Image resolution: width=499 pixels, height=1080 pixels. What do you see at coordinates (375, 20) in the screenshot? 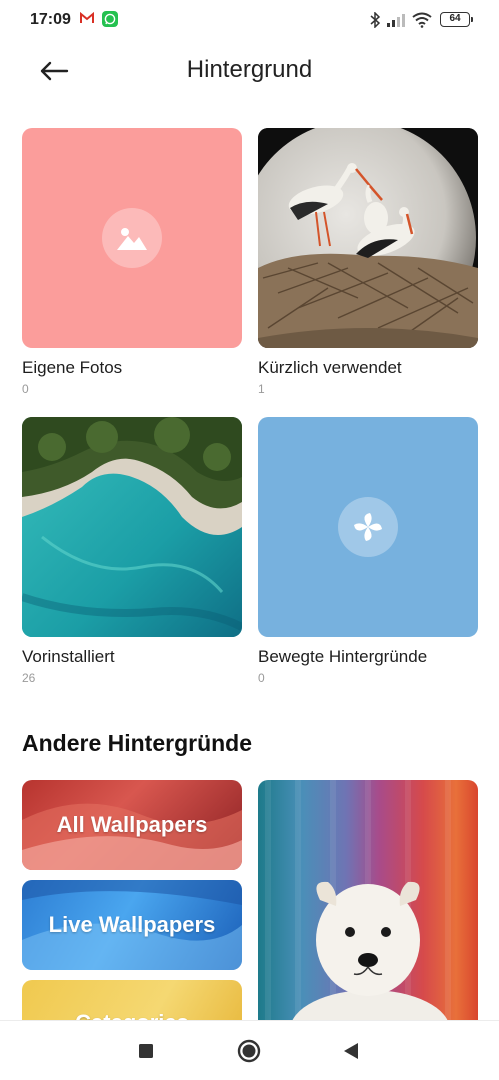
I see `bluetooth-icon` at bounding box center [375, 20].